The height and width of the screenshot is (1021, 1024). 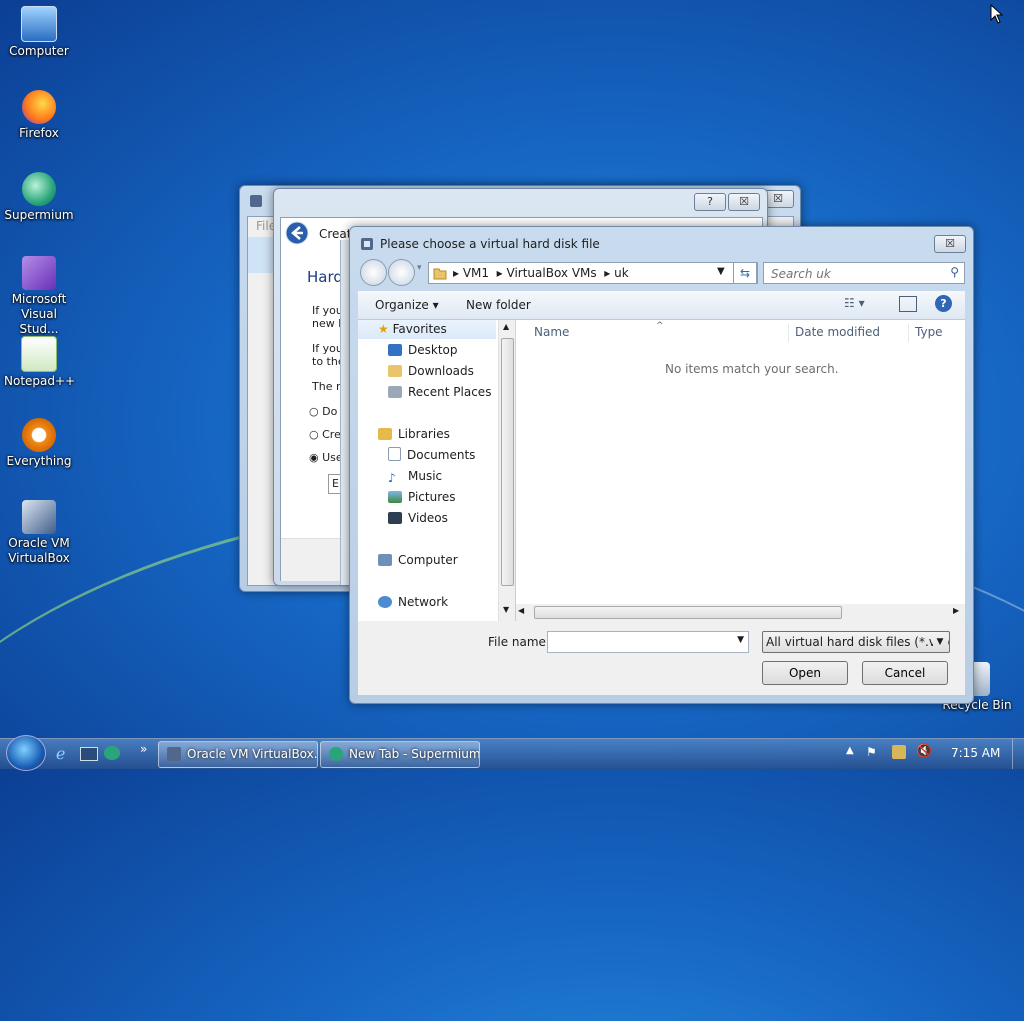 What do you see at coordinates (423, 350) in the screenshot?
I see `nav-desktop: Desktop` at bounding box center [423, 350].